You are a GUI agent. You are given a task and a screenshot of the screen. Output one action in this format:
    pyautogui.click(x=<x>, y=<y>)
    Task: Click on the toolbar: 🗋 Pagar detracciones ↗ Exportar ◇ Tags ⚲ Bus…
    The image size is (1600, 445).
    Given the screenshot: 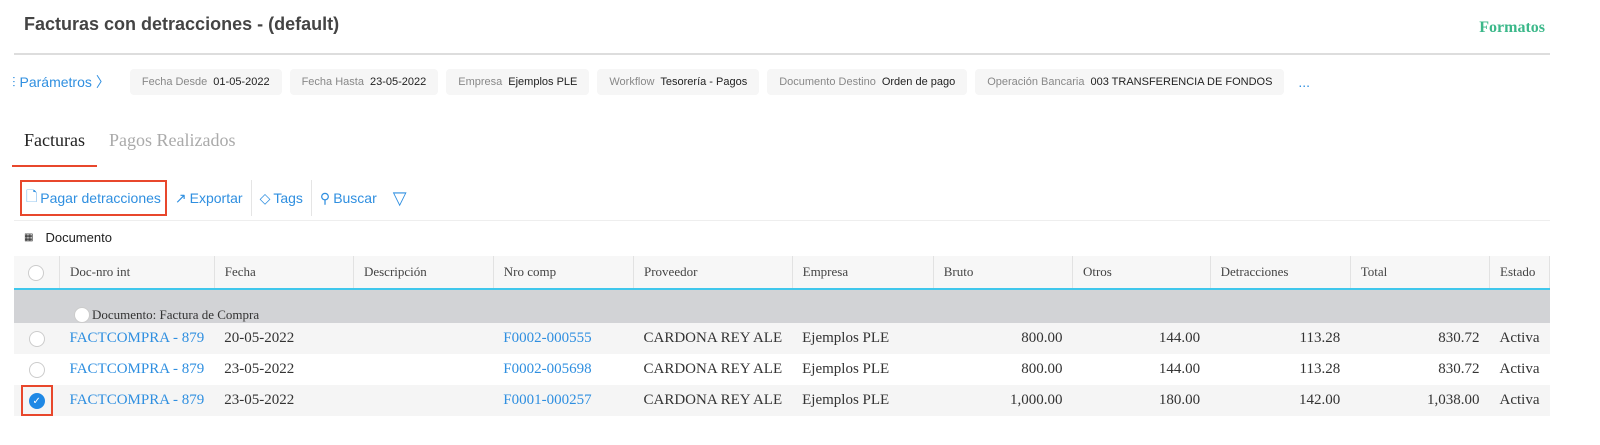 What is the action you would take?
    pyautogui.click(x=217, y=198)
    